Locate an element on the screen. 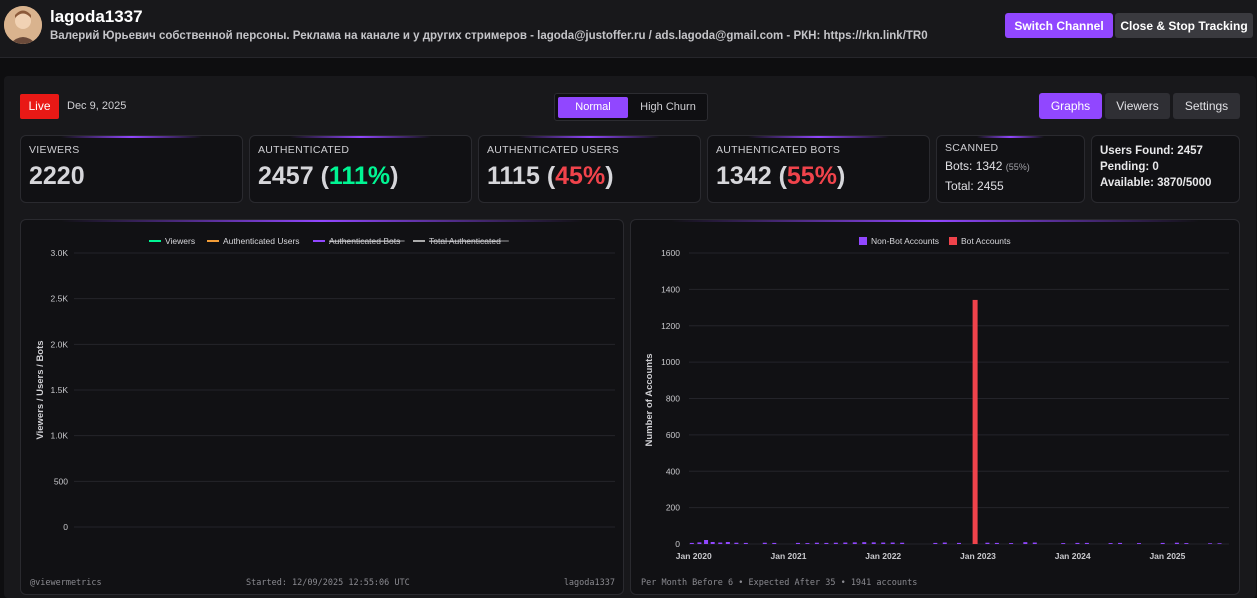  stat-percent: 55% is located at coordinates (811, 176).